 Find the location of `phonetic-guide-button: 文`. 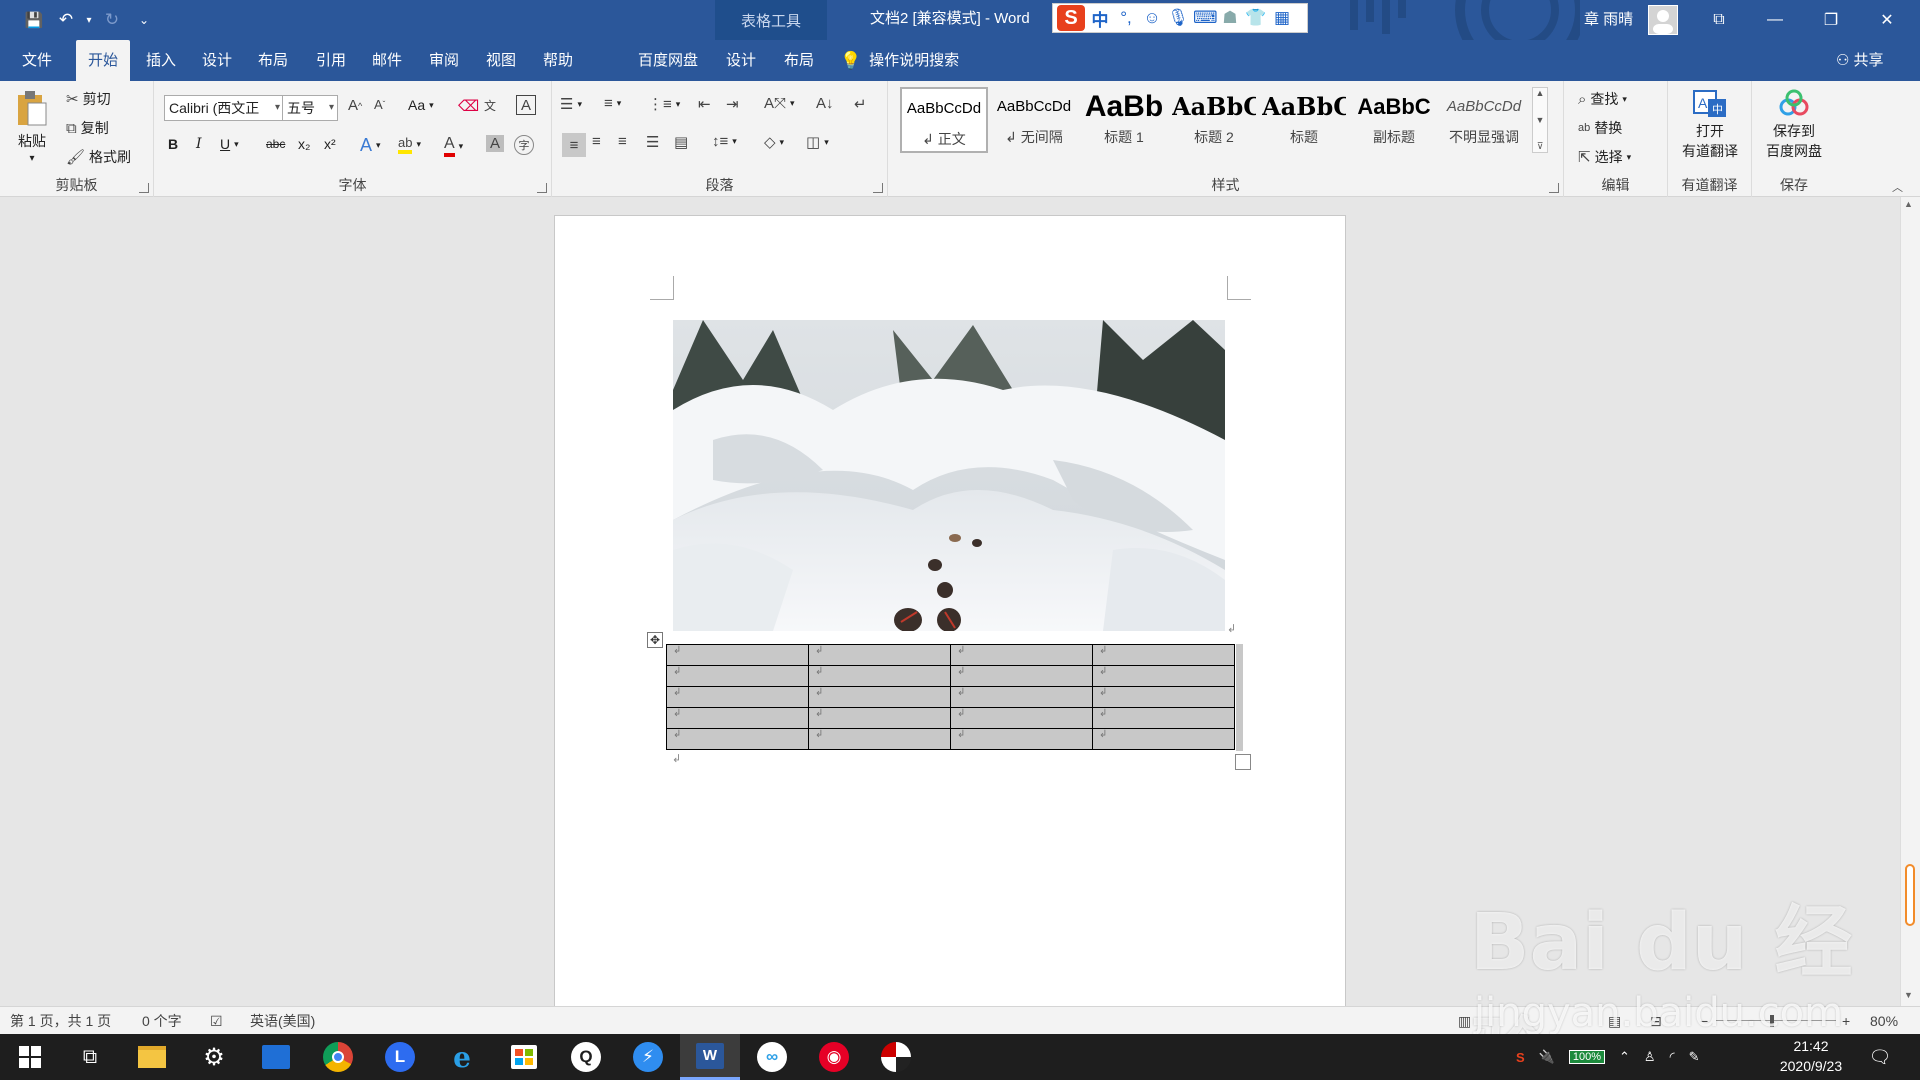

phonetic-guide-button: 文 is located at coordinates (490, 105).